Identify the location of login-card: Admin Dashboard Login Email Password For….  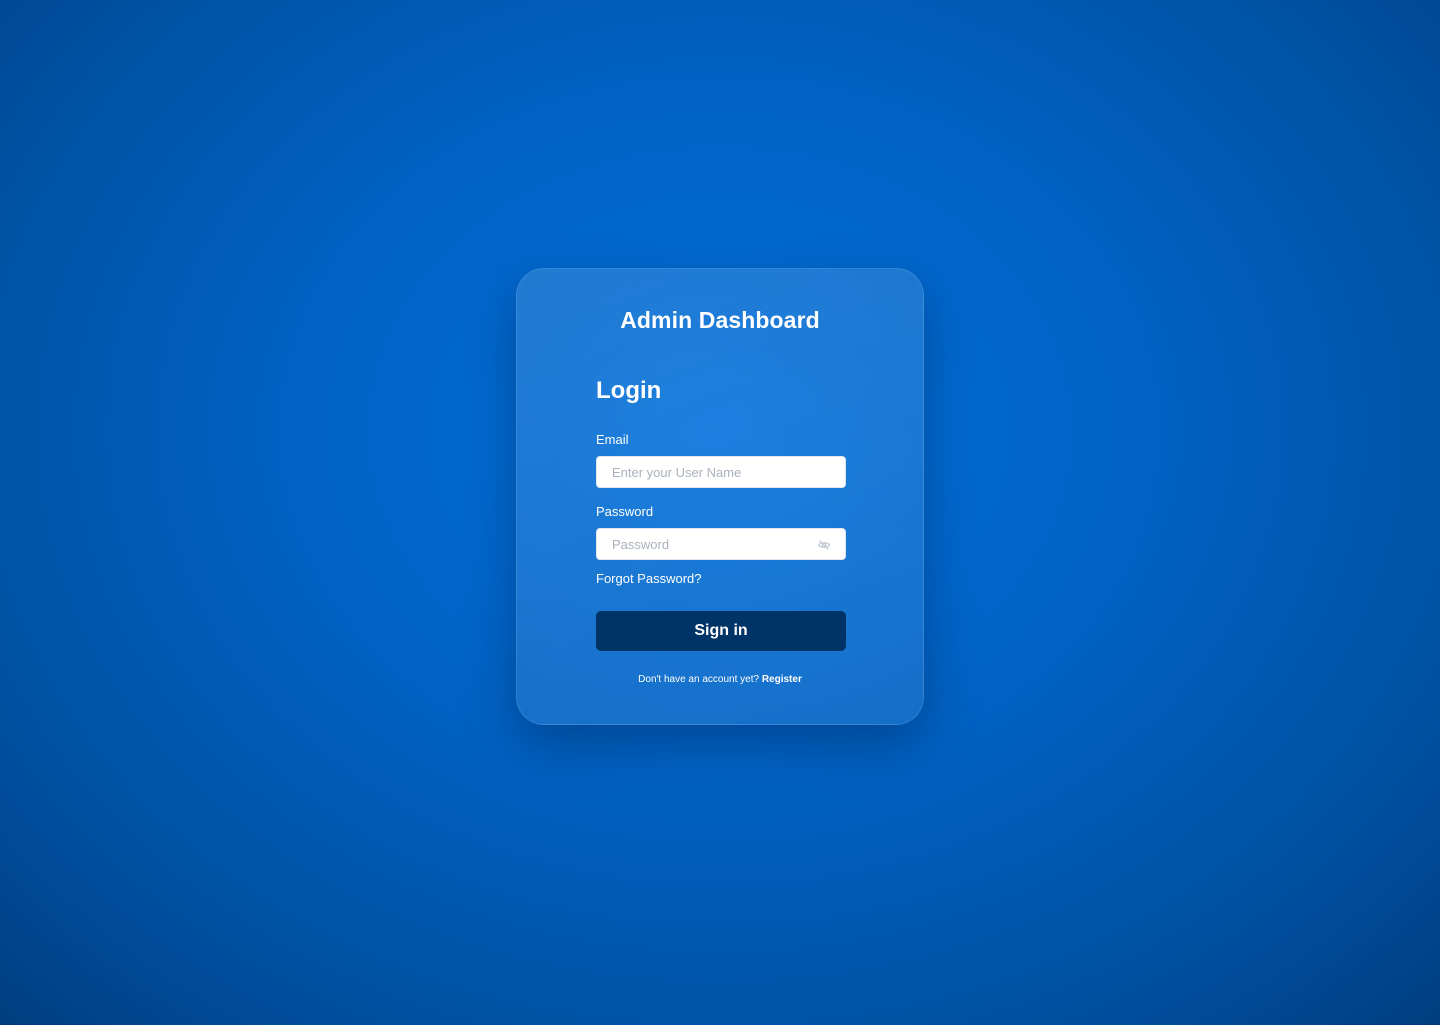
(720, 496).